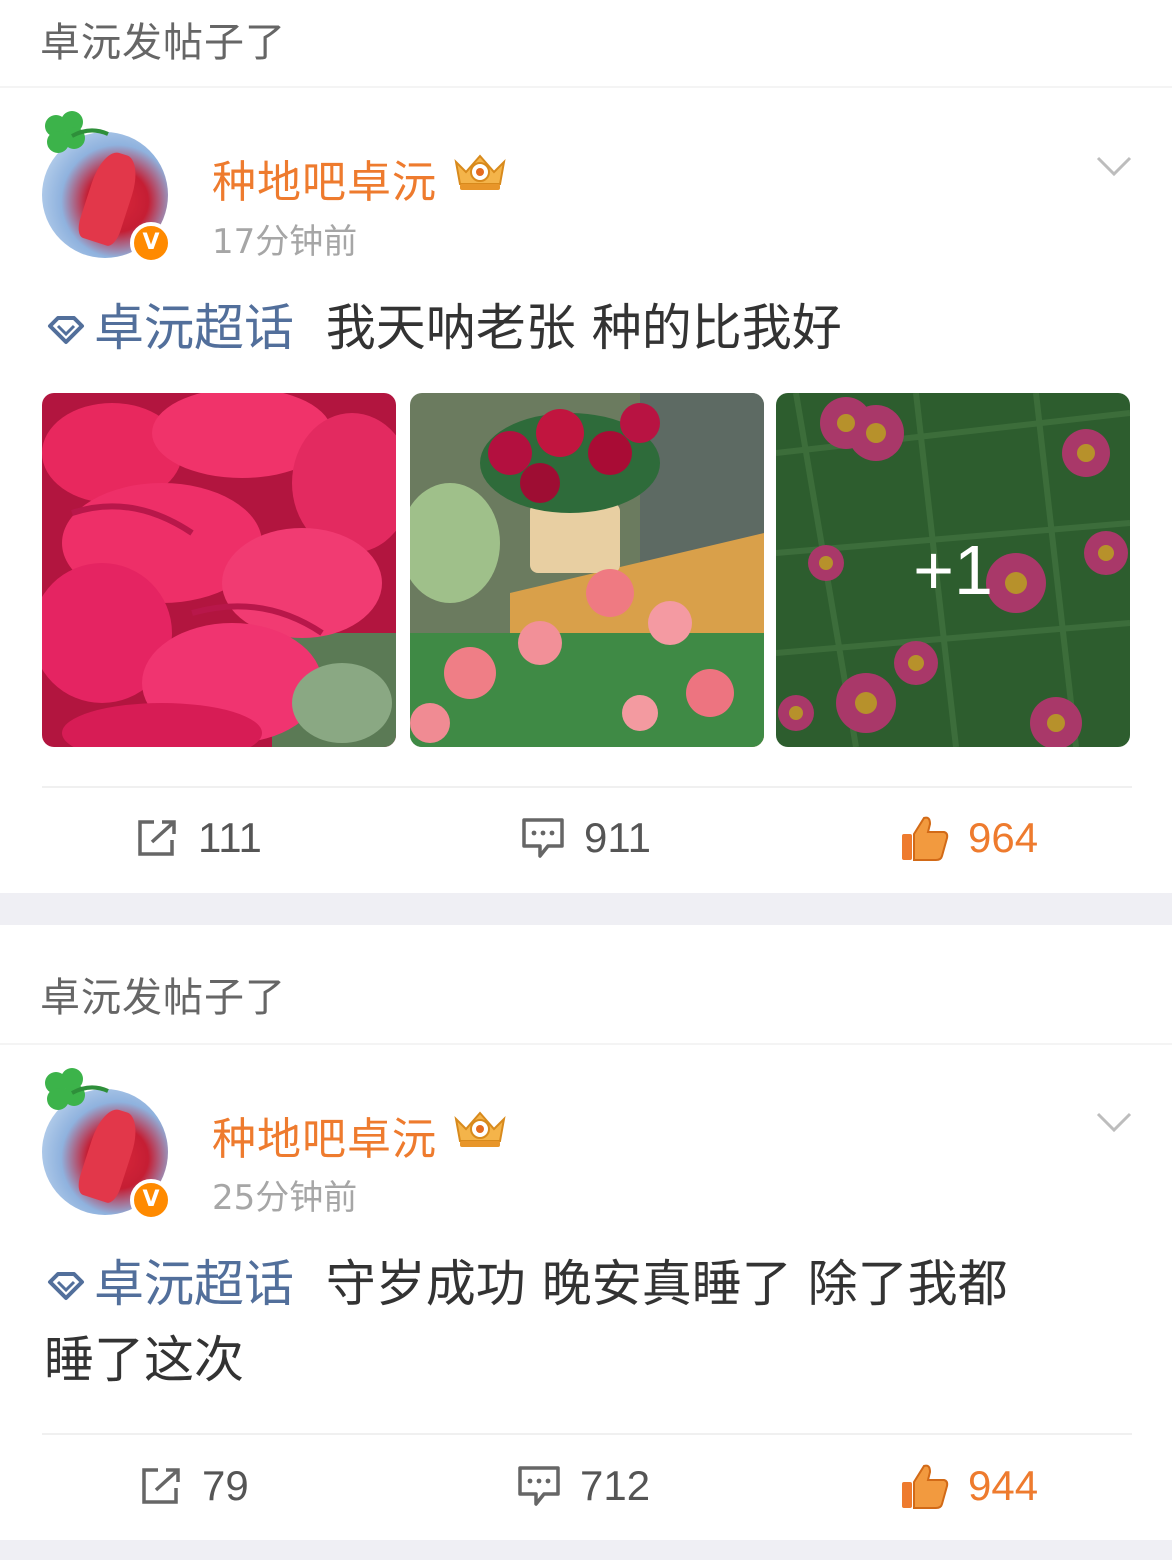 This screenshot has height=1560, width=1172. I want to click on carnation-photo, so click(587, 570).